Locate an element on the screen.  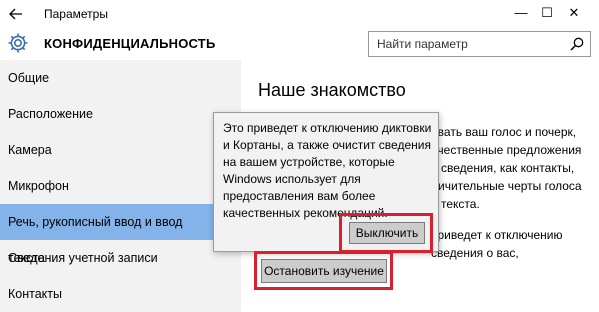
flyout-message-line: Это приведет к отключению диктовки is located at coordinates (327, 128).